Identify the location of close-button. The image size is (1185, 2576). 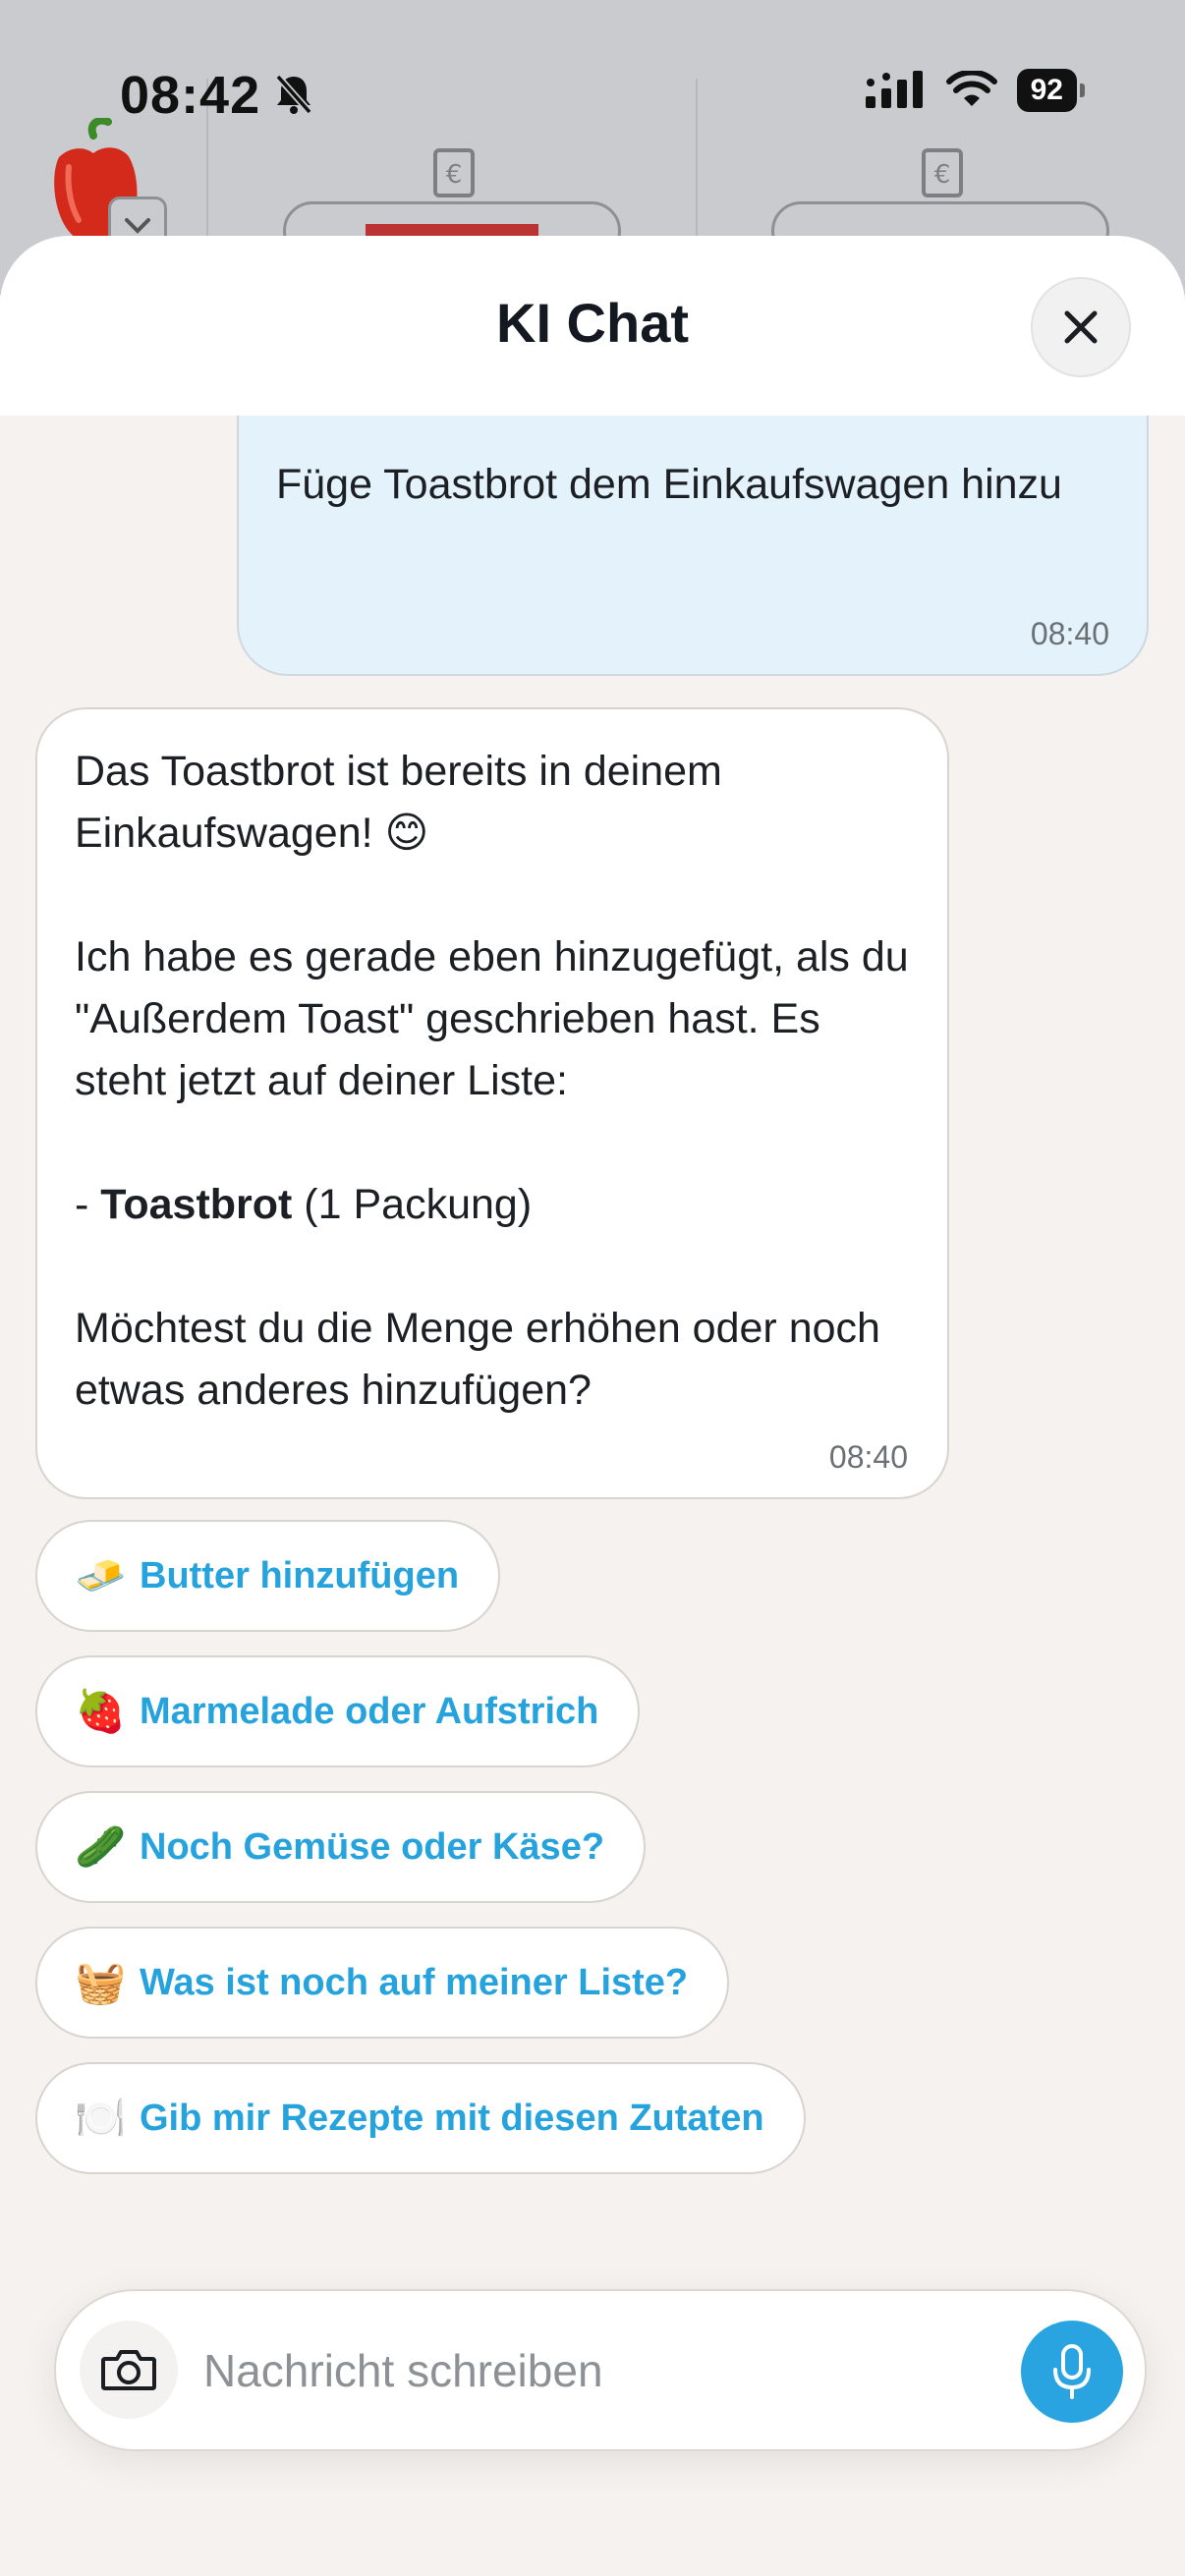
(1081, 327).